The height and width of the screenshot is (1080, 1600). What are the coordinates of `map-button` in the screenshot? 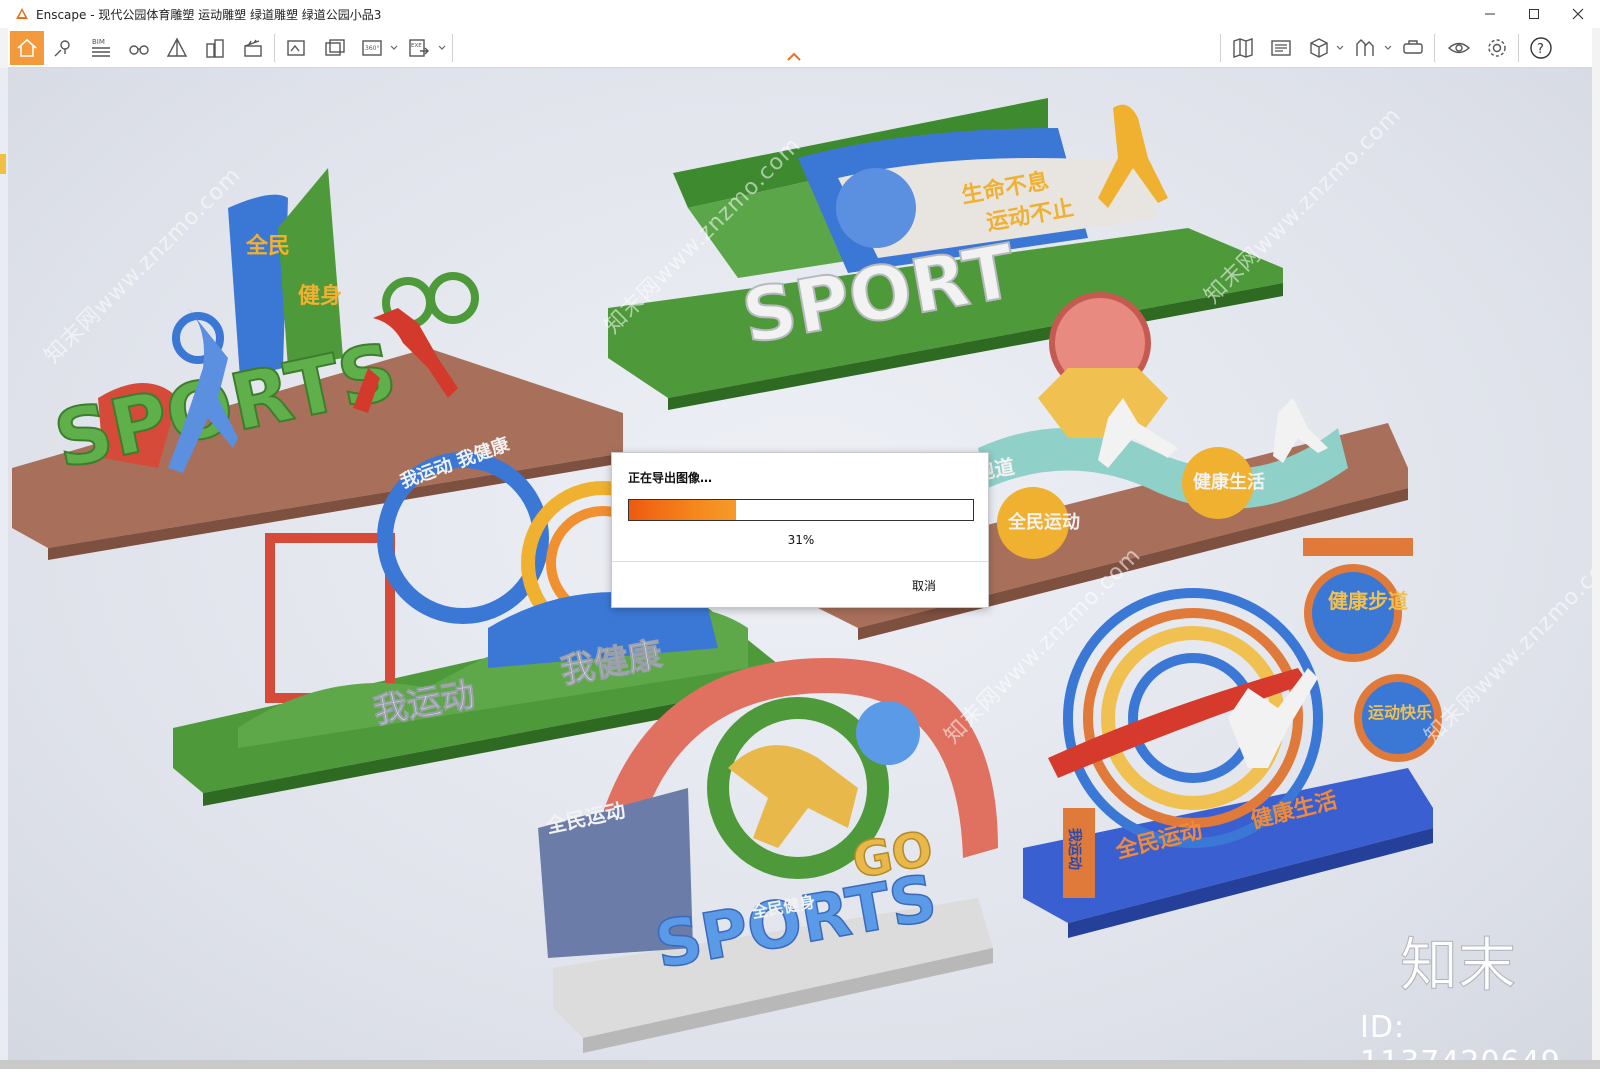 It's located at (1243, 48).